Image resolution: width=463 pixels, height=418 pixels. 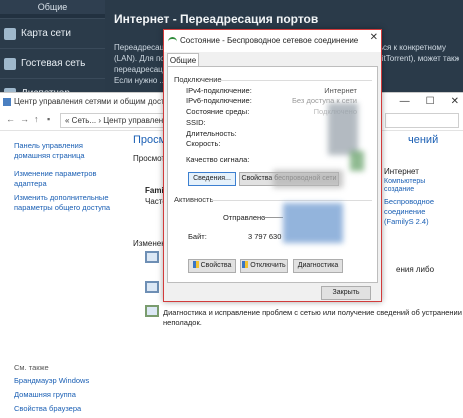 What do you see at coordinates (219, 100) in the screenshot?
I see `ipv6-label: IPv6-подключение:` at bounding box center [219, 100].